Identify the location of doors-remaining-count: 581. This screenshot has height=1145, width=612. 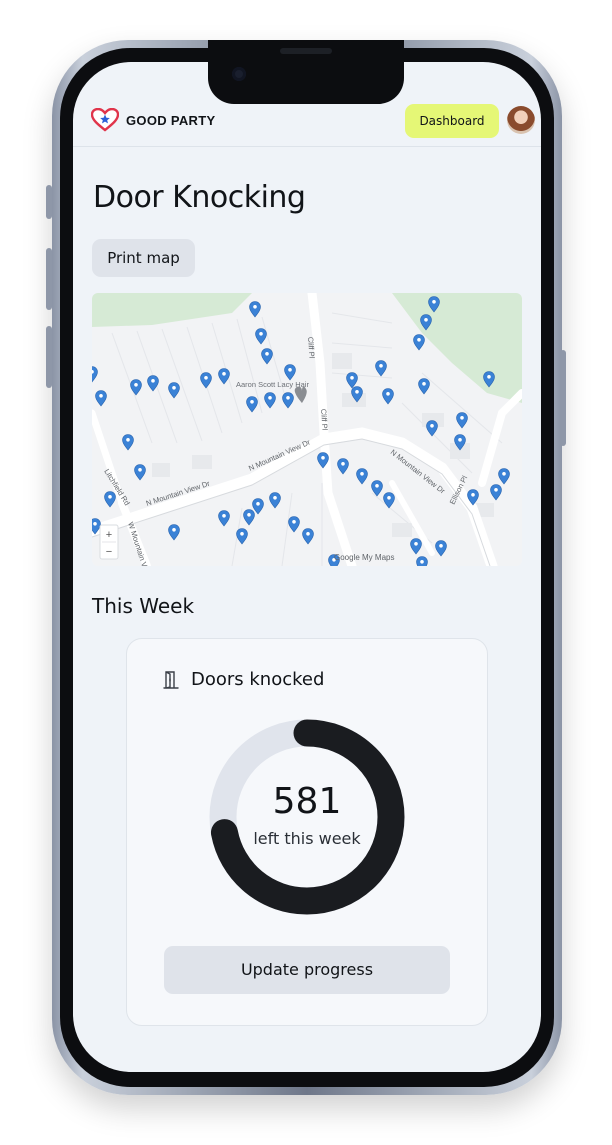
(307, 801).